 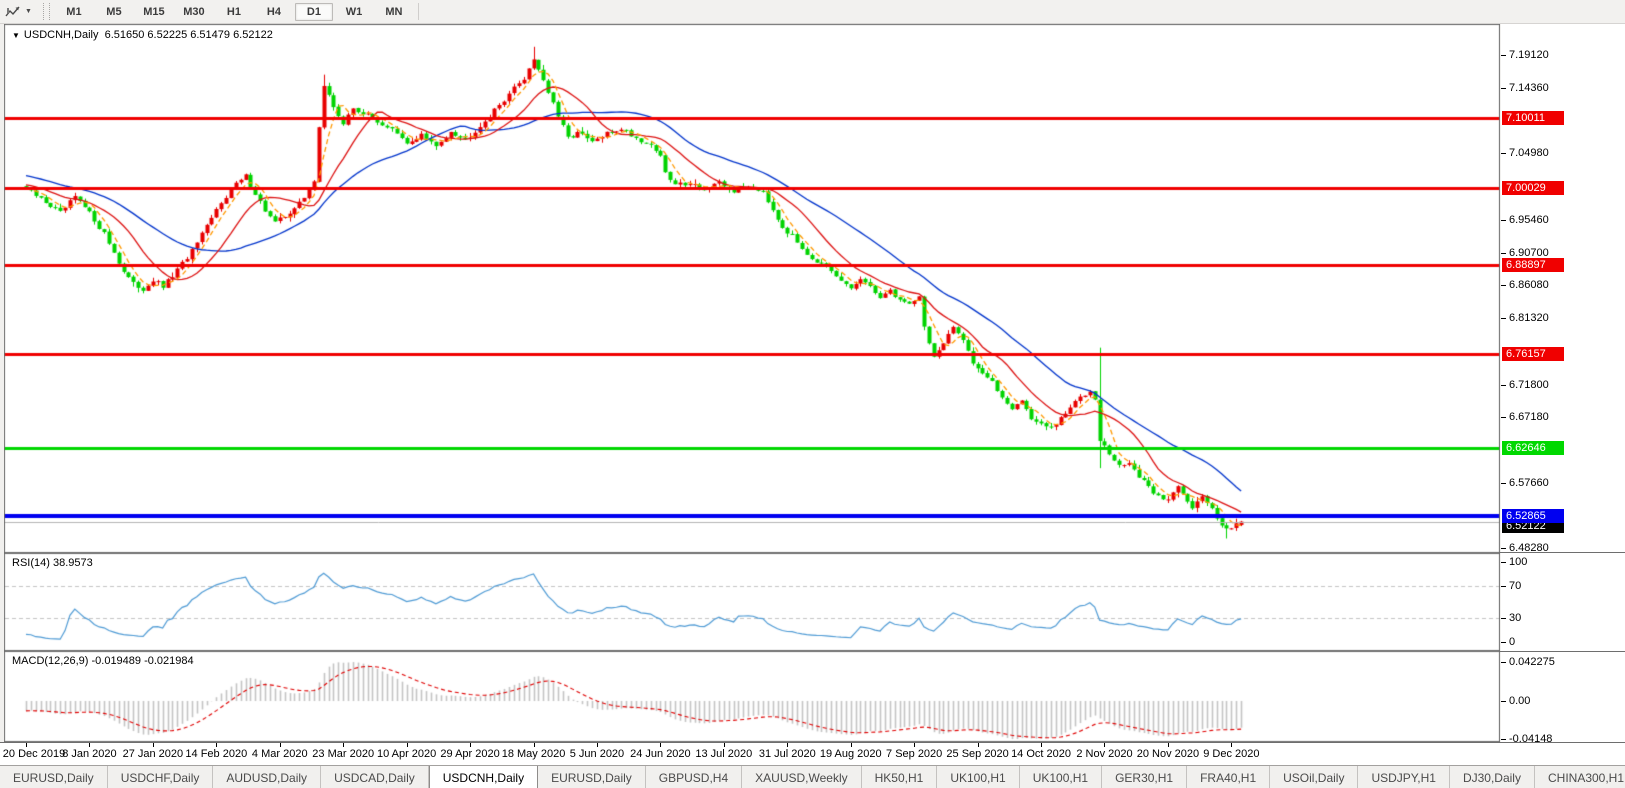 I want to click on chart-tab-gbpusd-h4: GBPUSD,H4, so click(x=694, y=777).